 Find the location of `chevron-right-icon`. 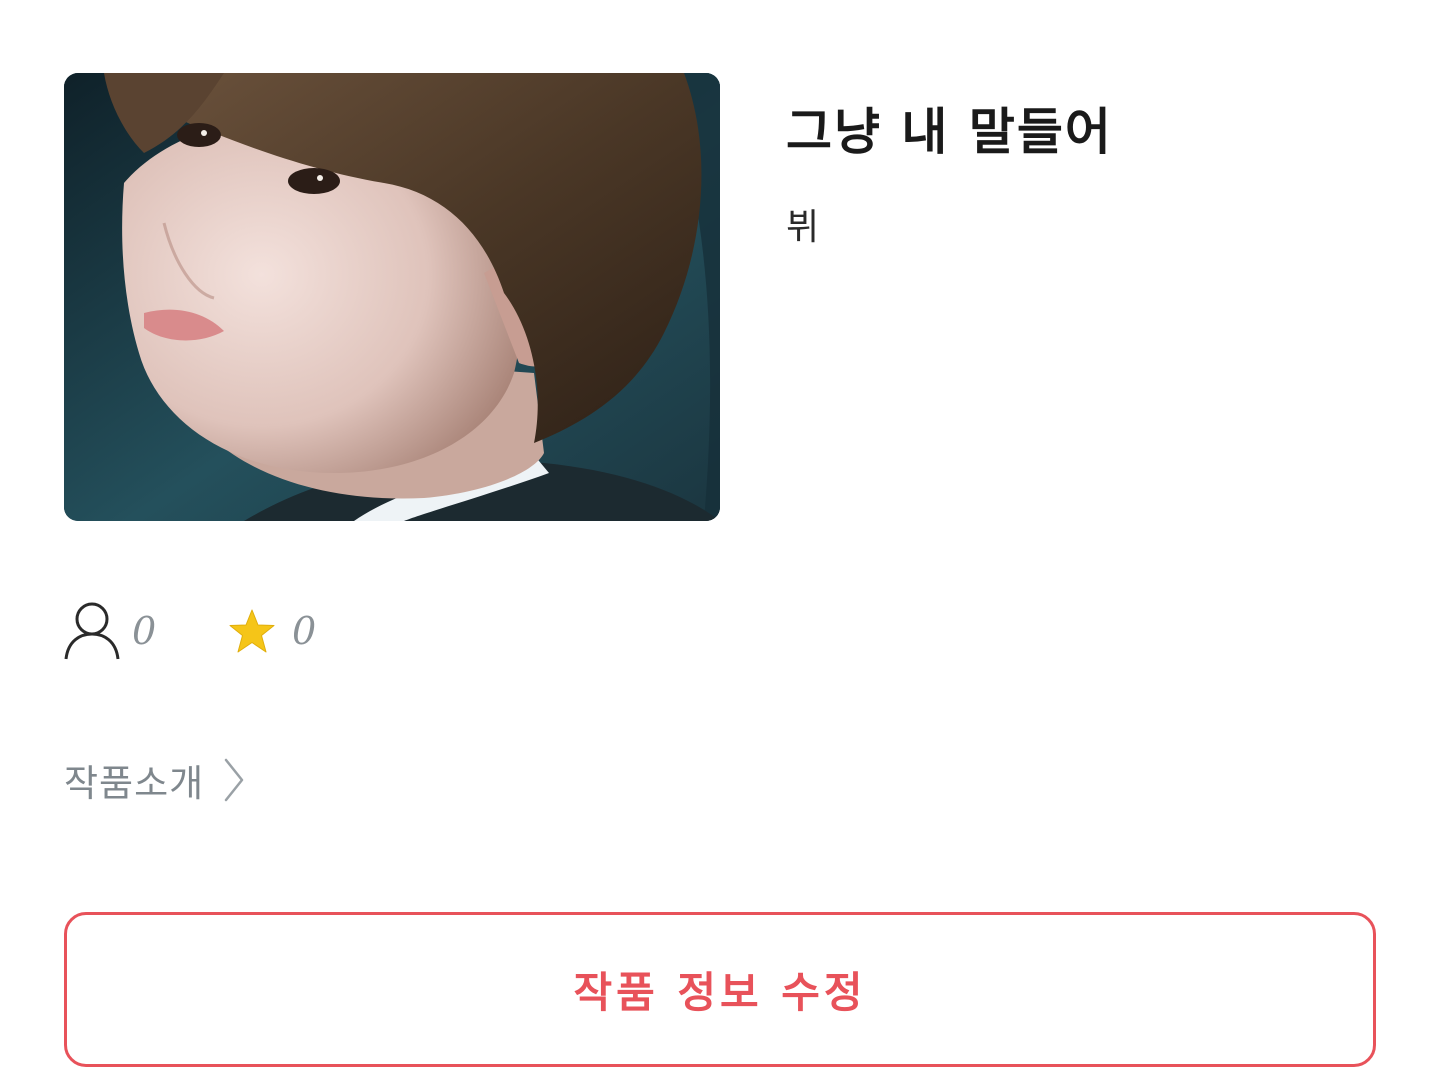

chevron-right-icon is located at coordinates (234, 780).